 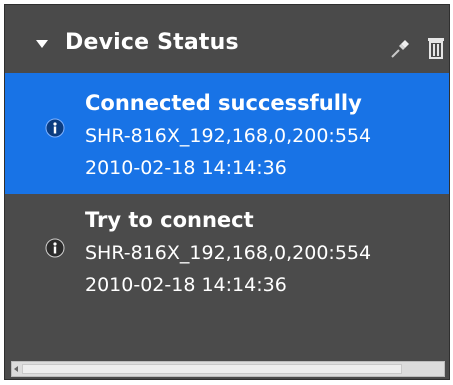 What do you see at coordinates (401, 48) in the screenshot?
I see `pin-icon` at bounding box center [401, 48].